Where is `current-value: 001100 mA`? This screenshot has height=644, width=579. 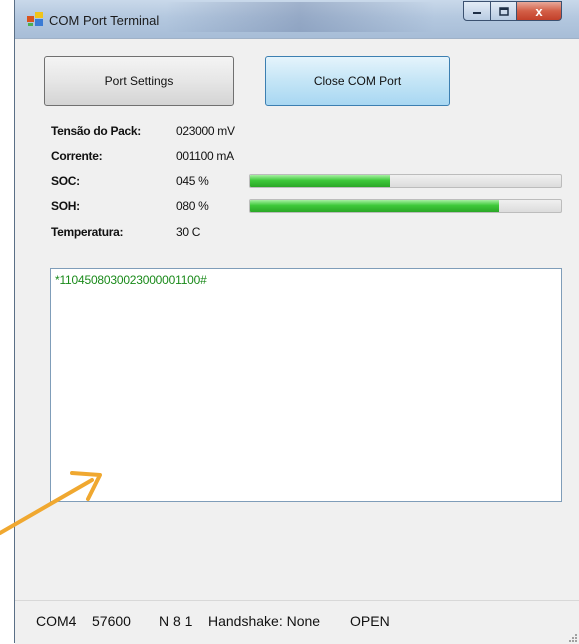
current-value: 001100 mA is located at coordinates (205, 156).